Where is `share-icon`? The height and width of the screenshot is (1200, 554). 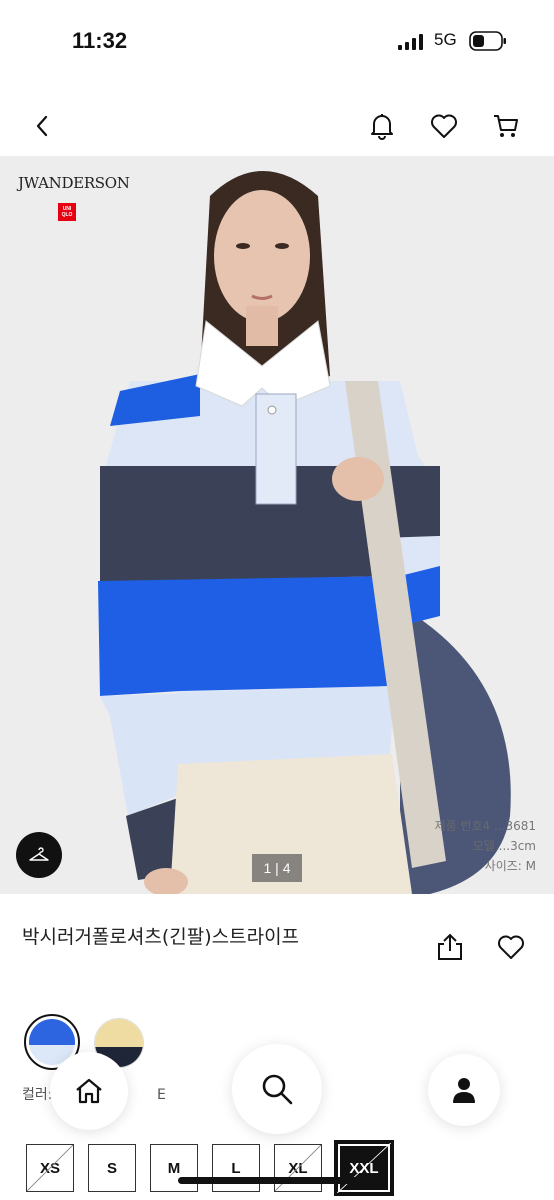
share-icon is located at coordinates (450, 947).